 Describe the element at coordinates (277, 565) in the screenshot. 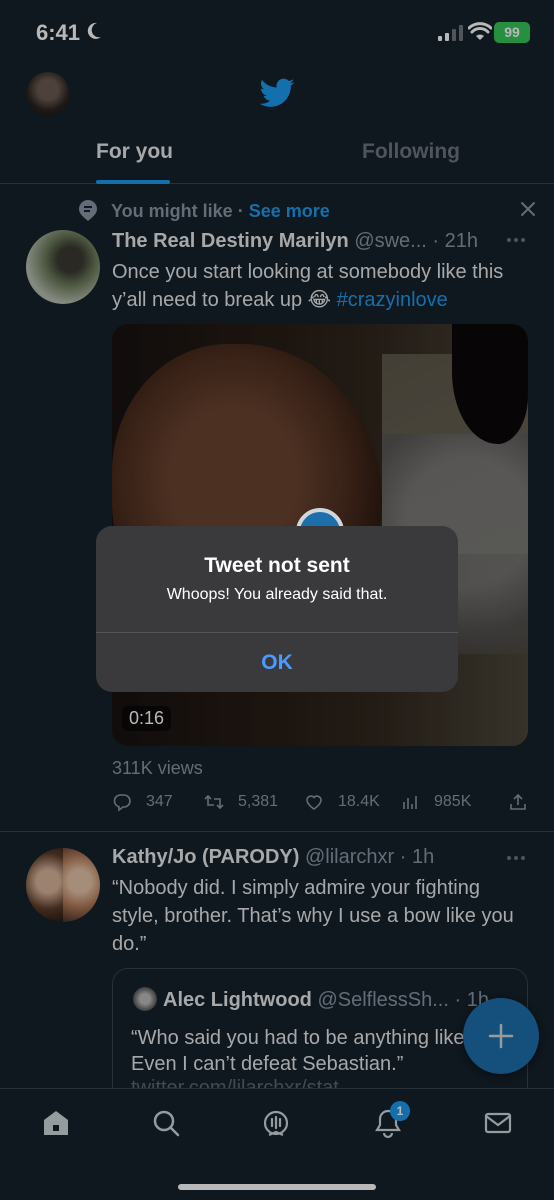

I see `alert-title: Tweet not sent` at that location.